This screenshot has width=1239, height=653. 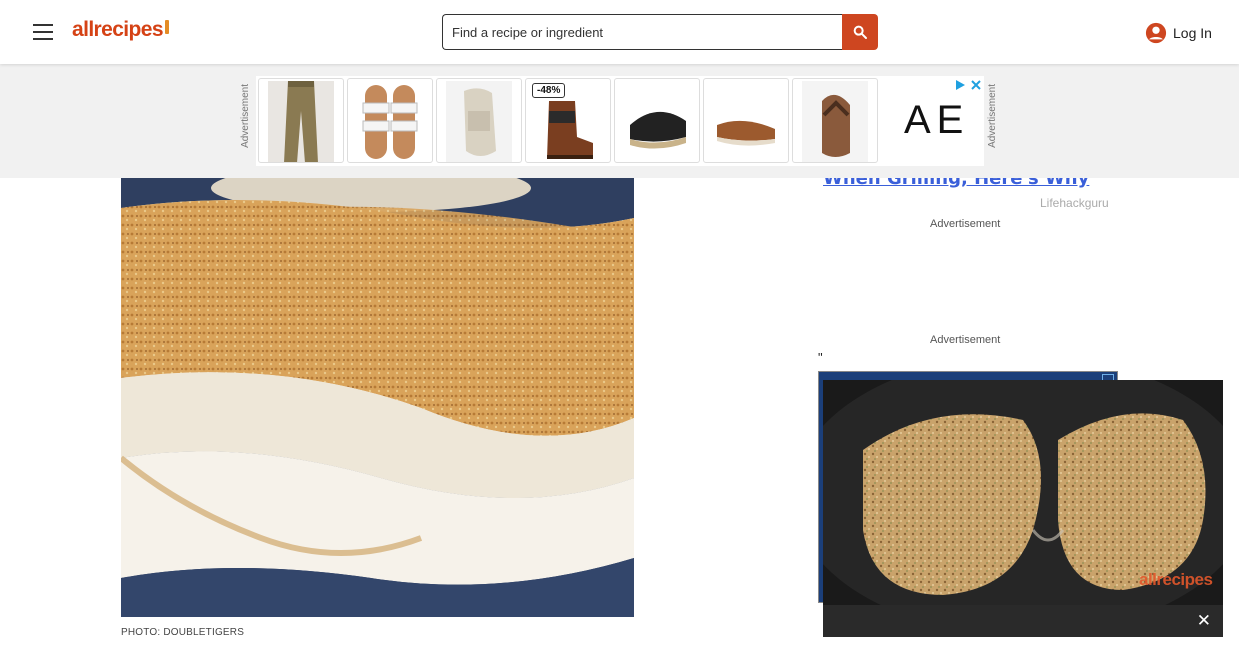 I want to click on search-button, so click(x=860, y=32).